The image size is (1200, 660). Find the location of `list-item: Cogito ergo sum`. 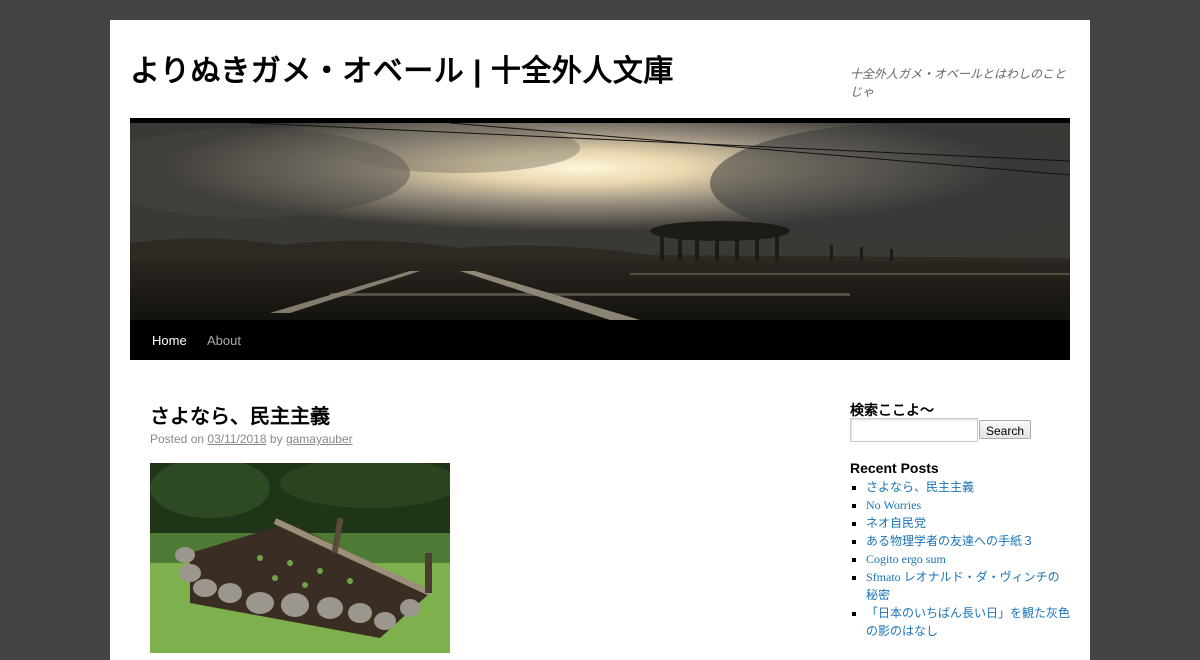

list-item: Cogito ergo sum is located at coordinates (968, 559).